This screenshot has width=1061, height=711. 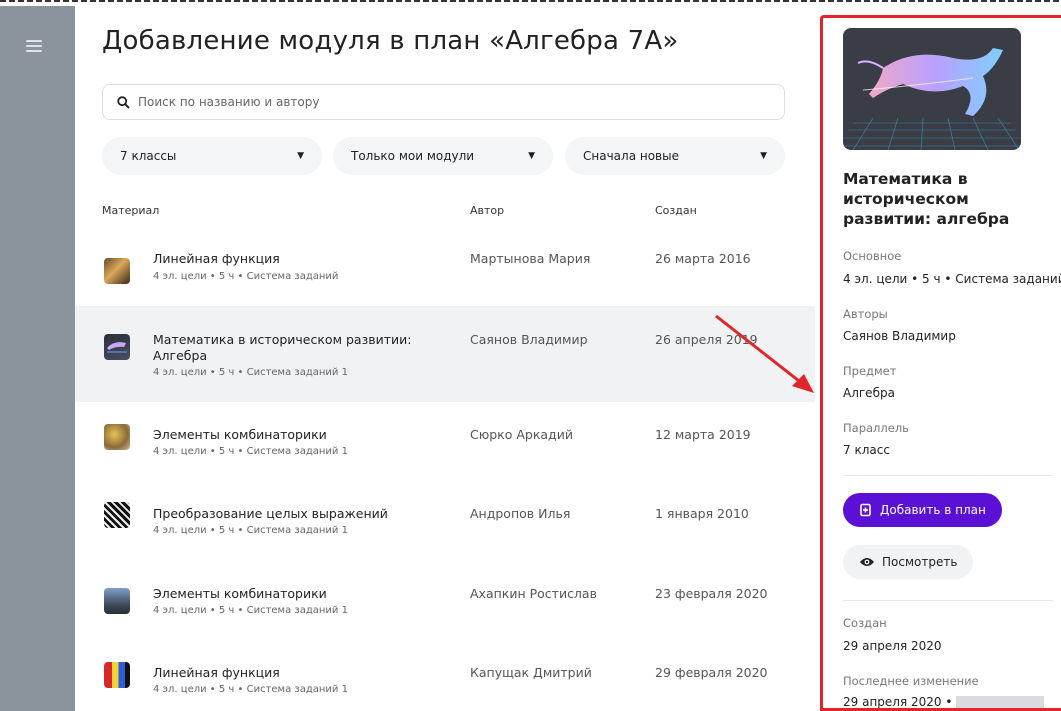 I want to click on search-input, so click(x=438, y=102).